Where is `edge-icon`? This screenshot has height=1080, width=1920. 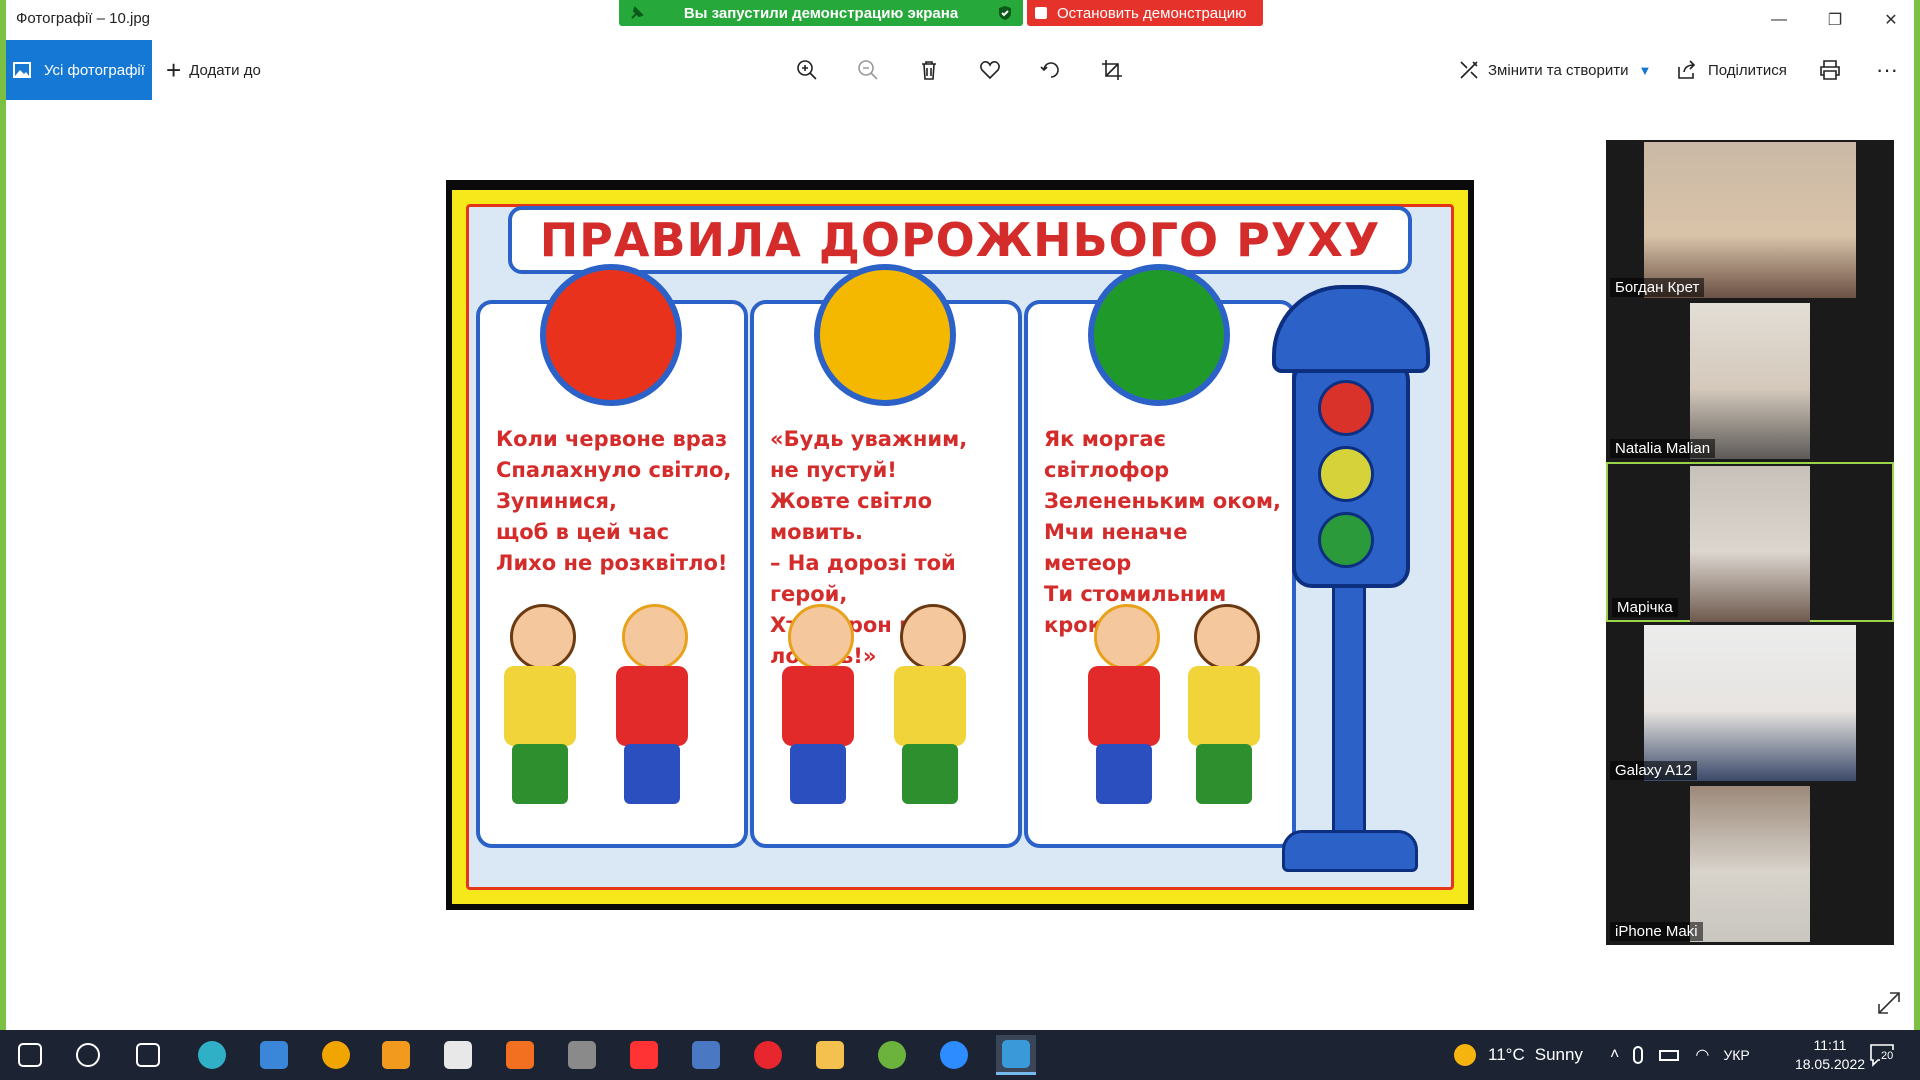
edge-icon is located at coordinates (212, 1055).